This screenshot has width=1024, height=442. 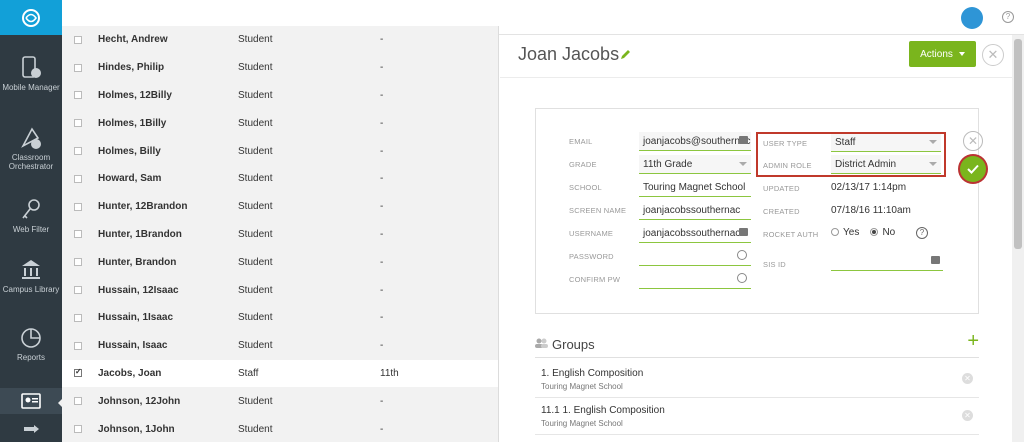 What do you see at coordinates (695, 141) in the screenshot?
I see `email-field: joanjacobs@southernac` at bounding box center [695, 141].